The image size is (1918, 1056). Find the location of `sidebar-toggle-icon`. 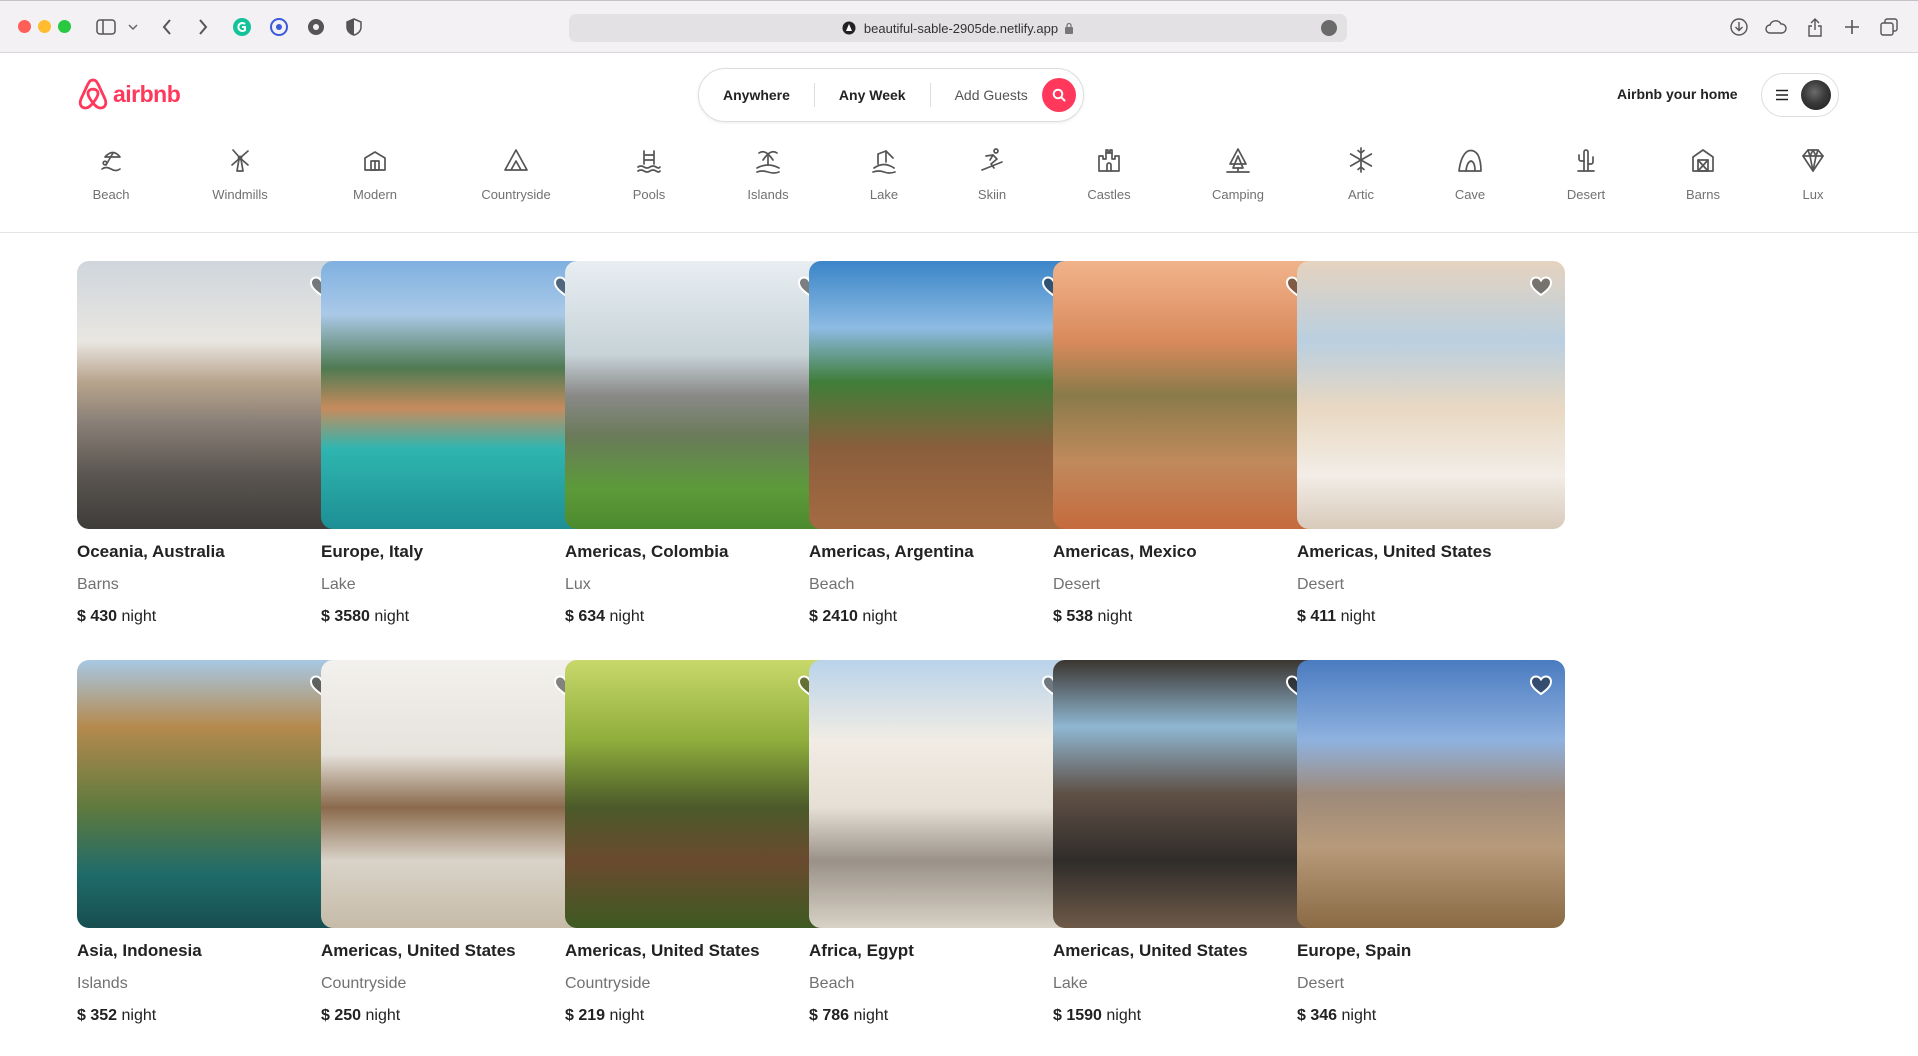

sidebar-toggle-icon is located at coordinates (106, 27).